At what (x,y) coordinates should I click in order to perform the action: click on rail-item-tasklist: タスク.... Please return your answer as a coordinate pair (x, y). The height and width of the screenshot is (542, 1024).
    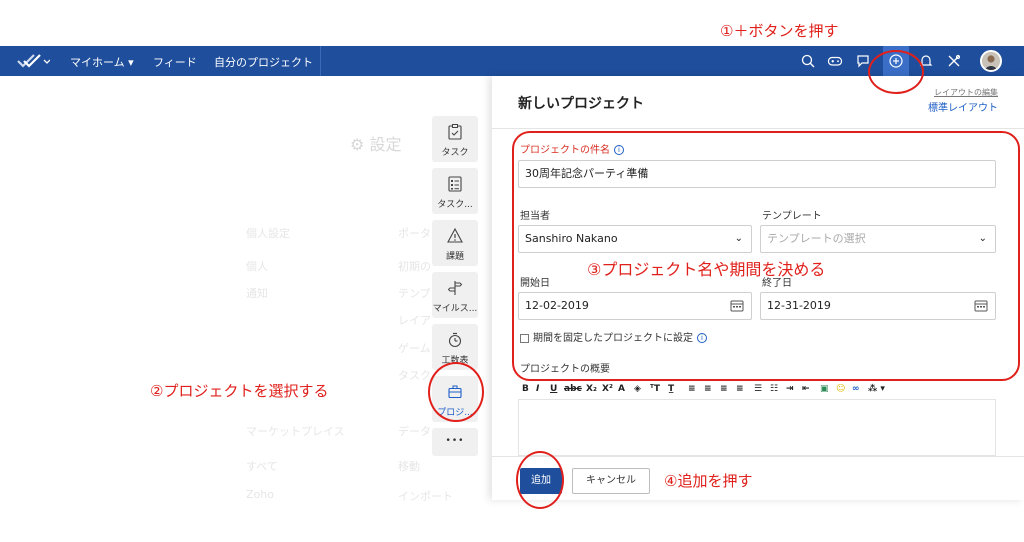
    Looking at the image, I should click on (455, 191).